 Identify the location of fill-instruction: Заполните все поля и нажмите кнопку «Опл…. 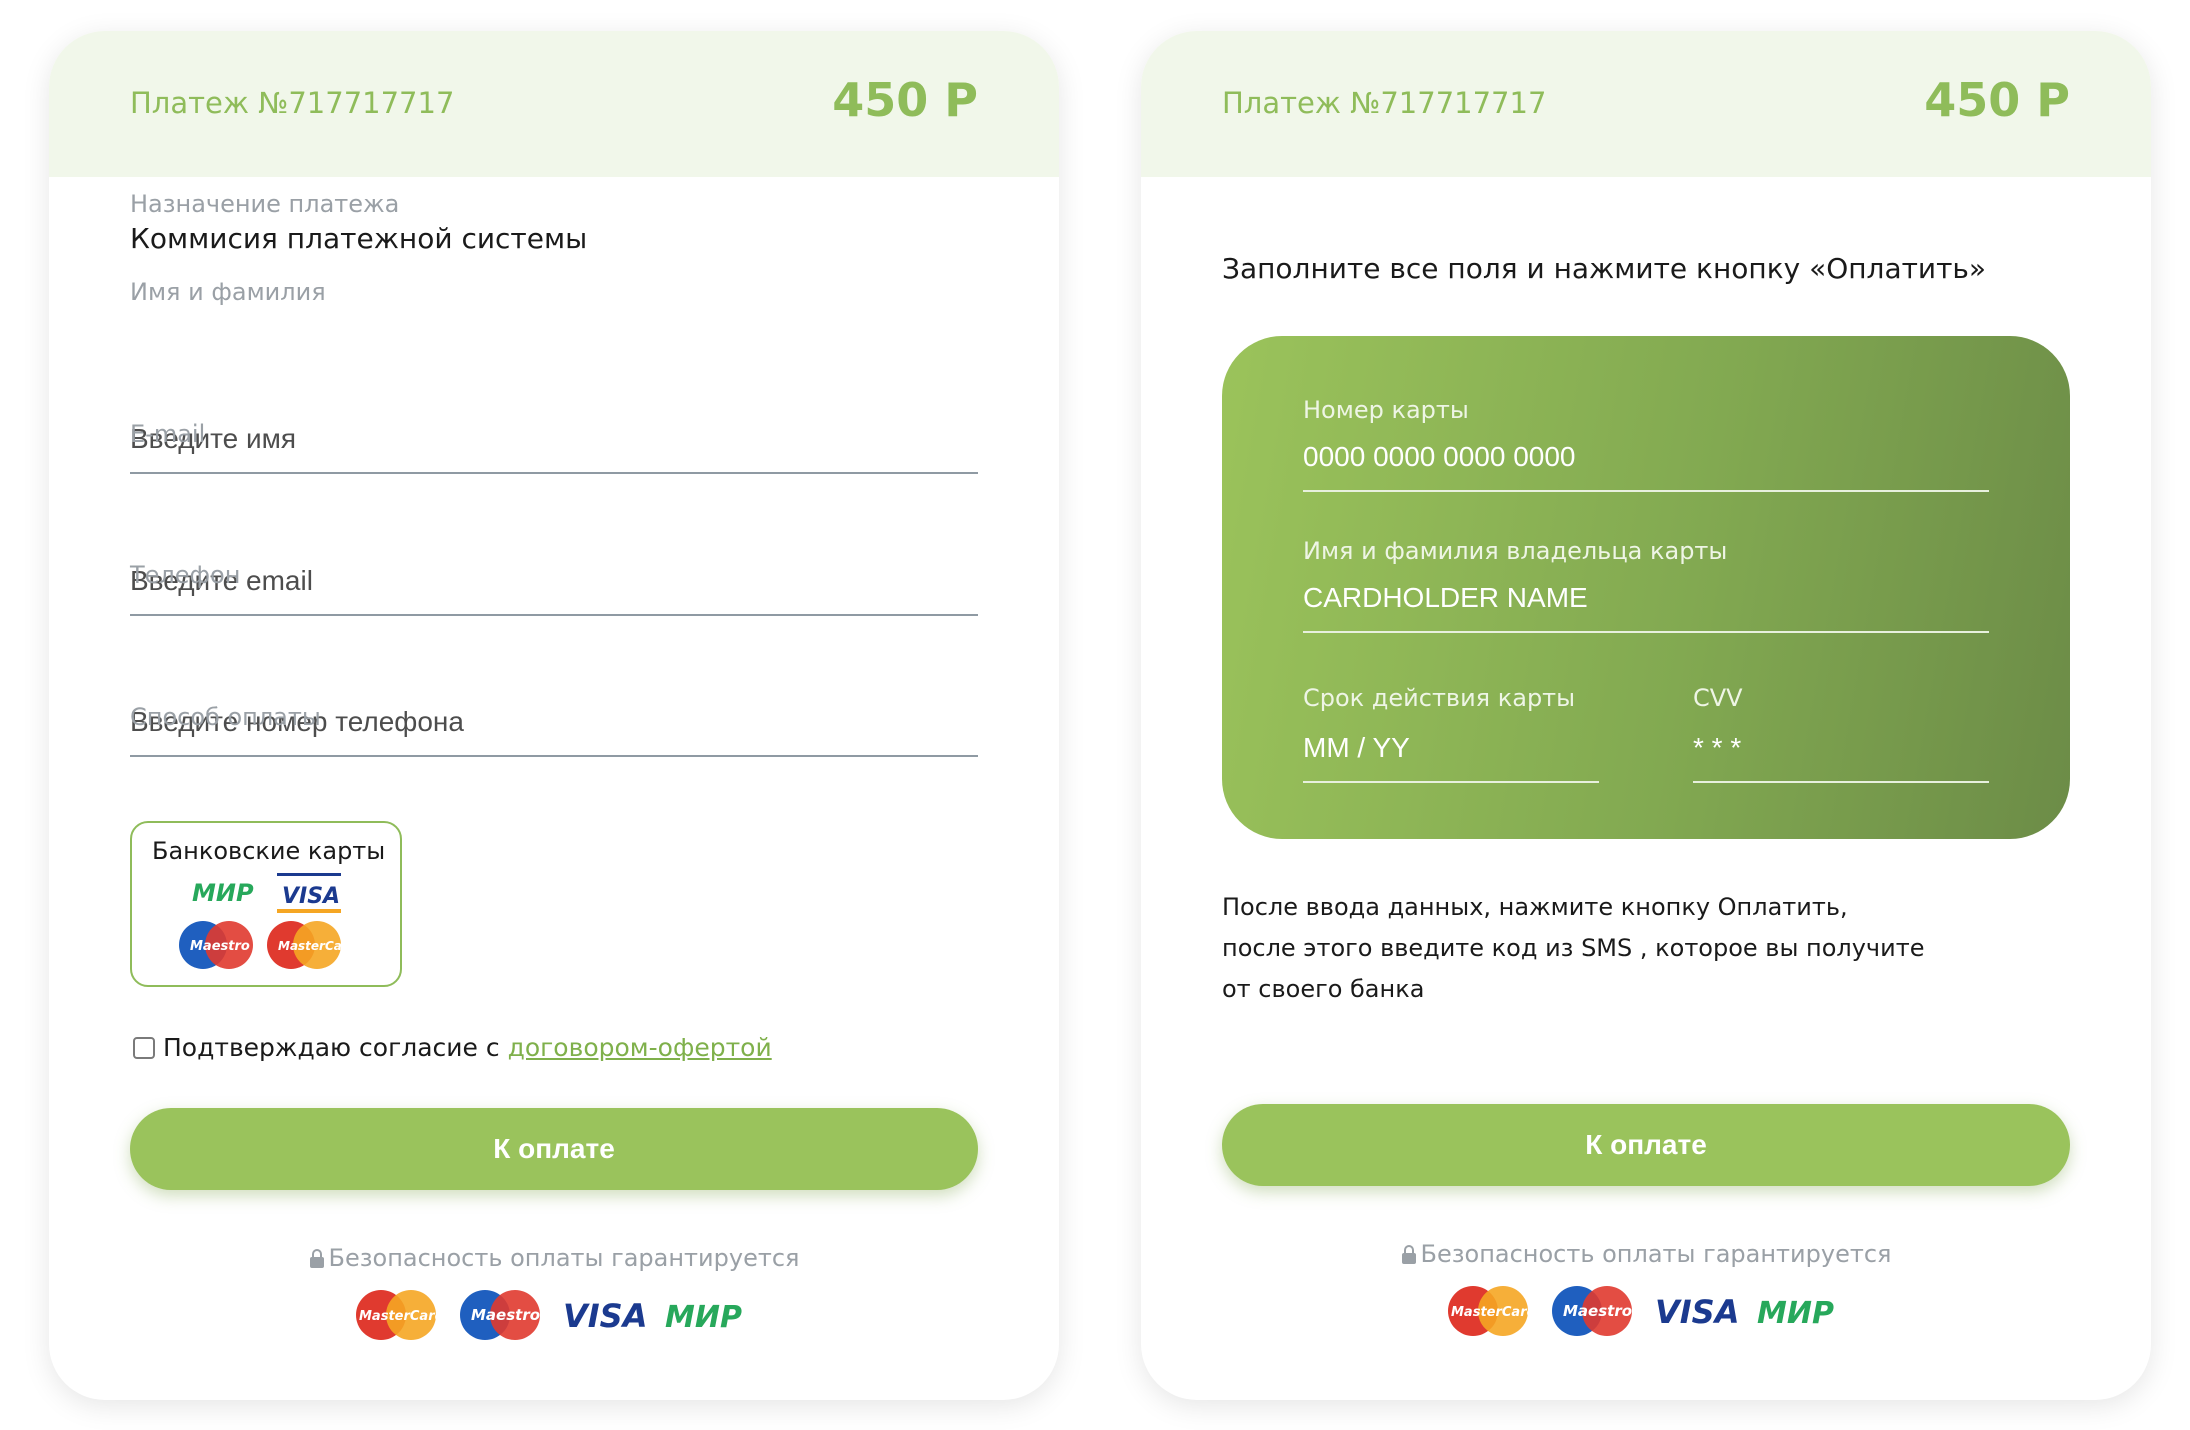
(1604, 268).